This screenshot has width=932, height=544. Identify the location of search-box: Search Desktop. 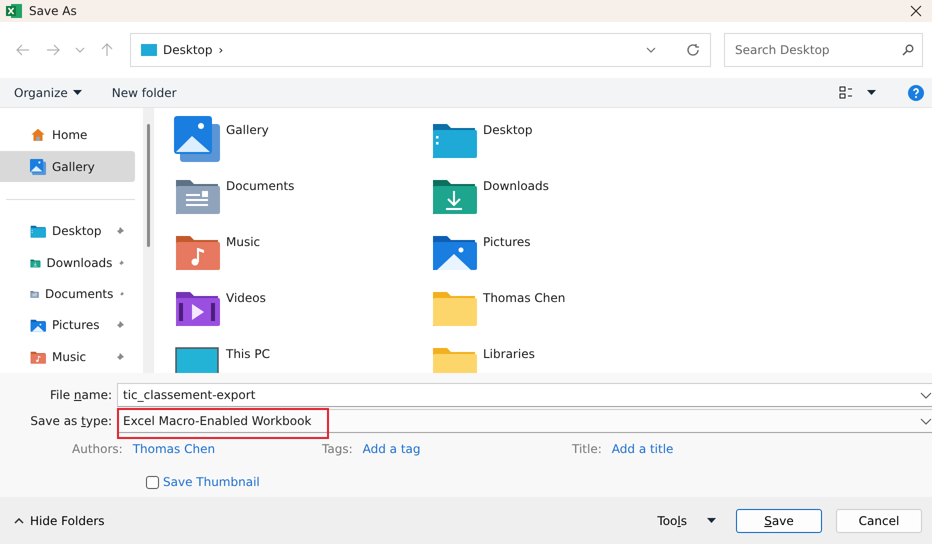
(823, 50).